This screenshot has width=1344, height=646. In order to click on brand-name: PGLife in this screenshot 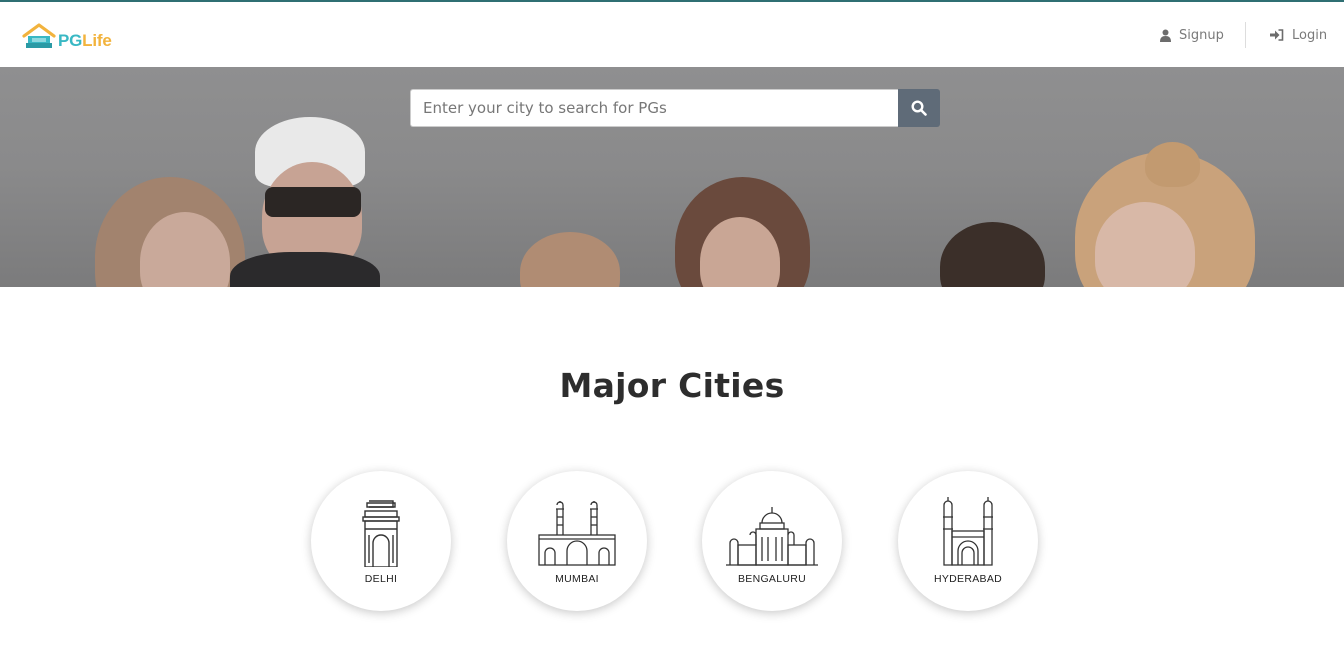, I will do `click(85, 41)`.